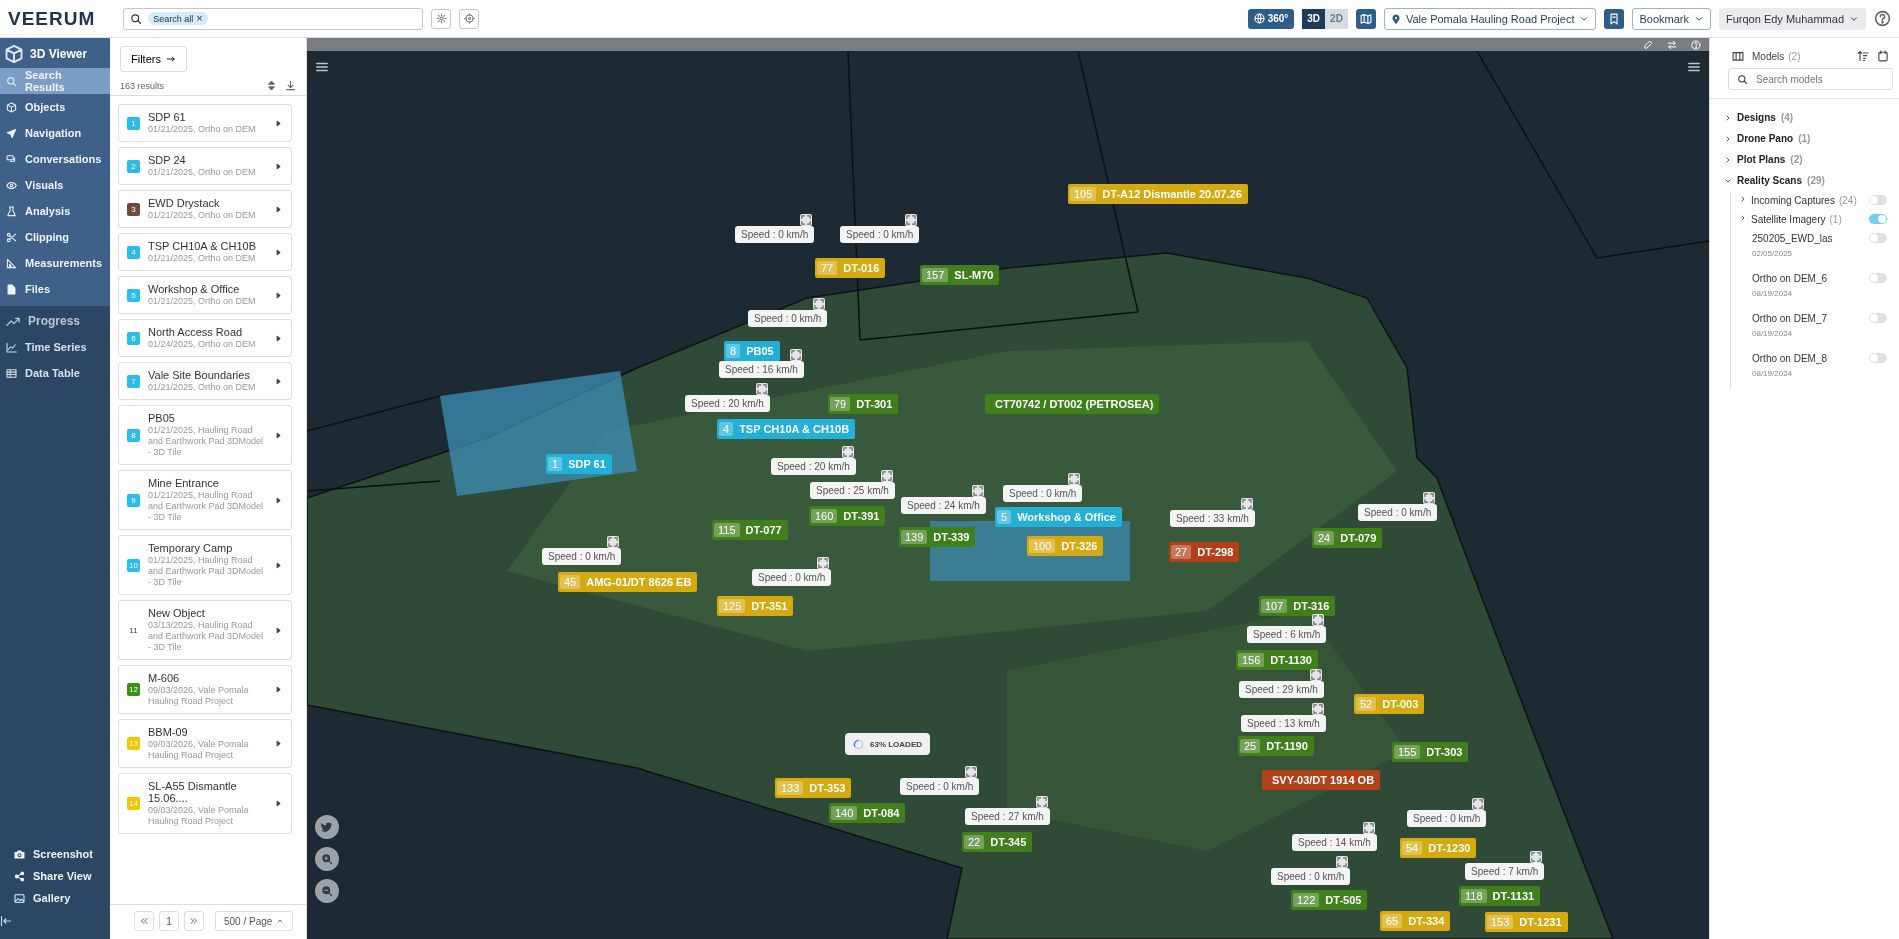 The image size is (1899, 939). What do you see at coordinates (1882, 18) in the screenshot?
I see `help-button` at bounding box center [1882, 18].